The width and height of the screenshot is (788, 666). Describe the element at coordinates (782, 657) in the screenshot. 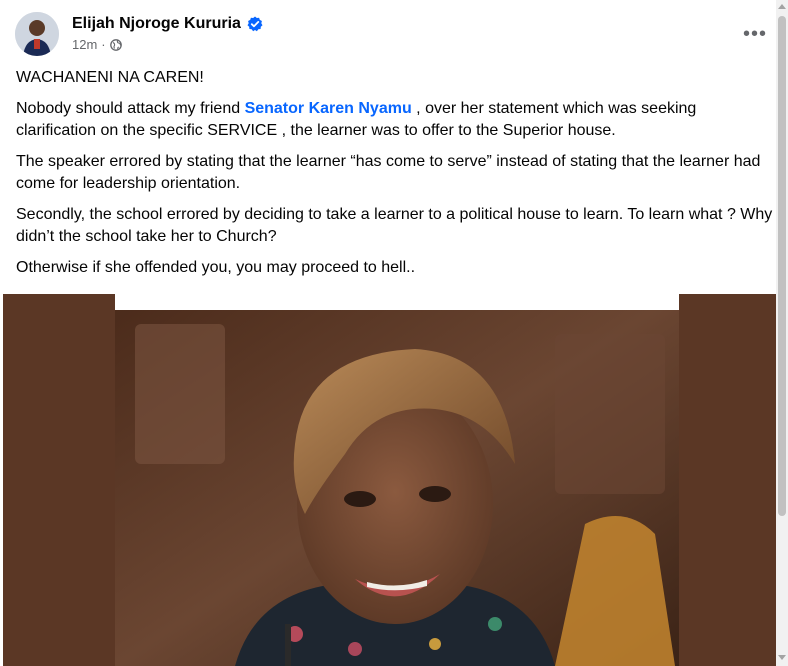

I see `scroll-down-icon` at that location.